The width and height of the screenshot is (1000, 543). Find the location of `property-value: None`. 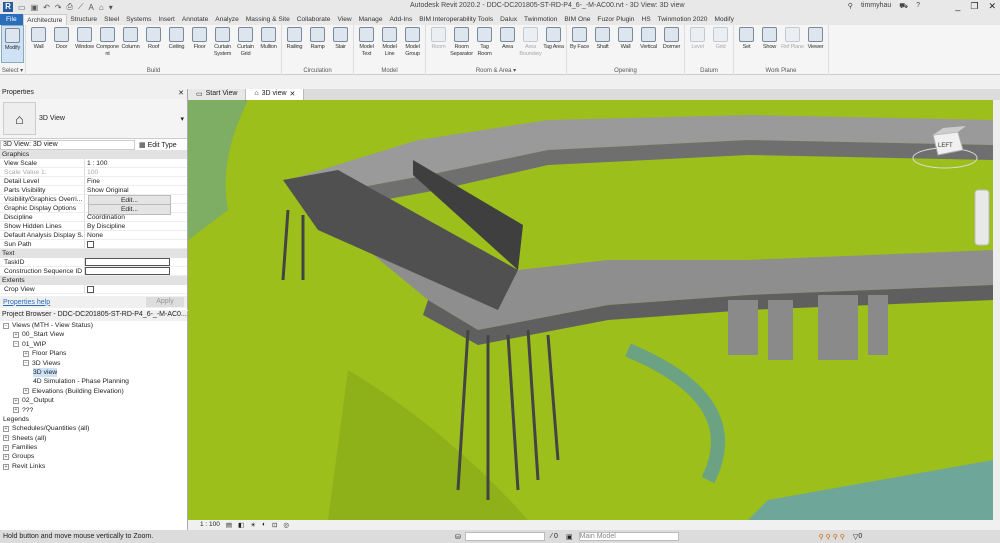

property-value: None is located at coordinates (127, 235).